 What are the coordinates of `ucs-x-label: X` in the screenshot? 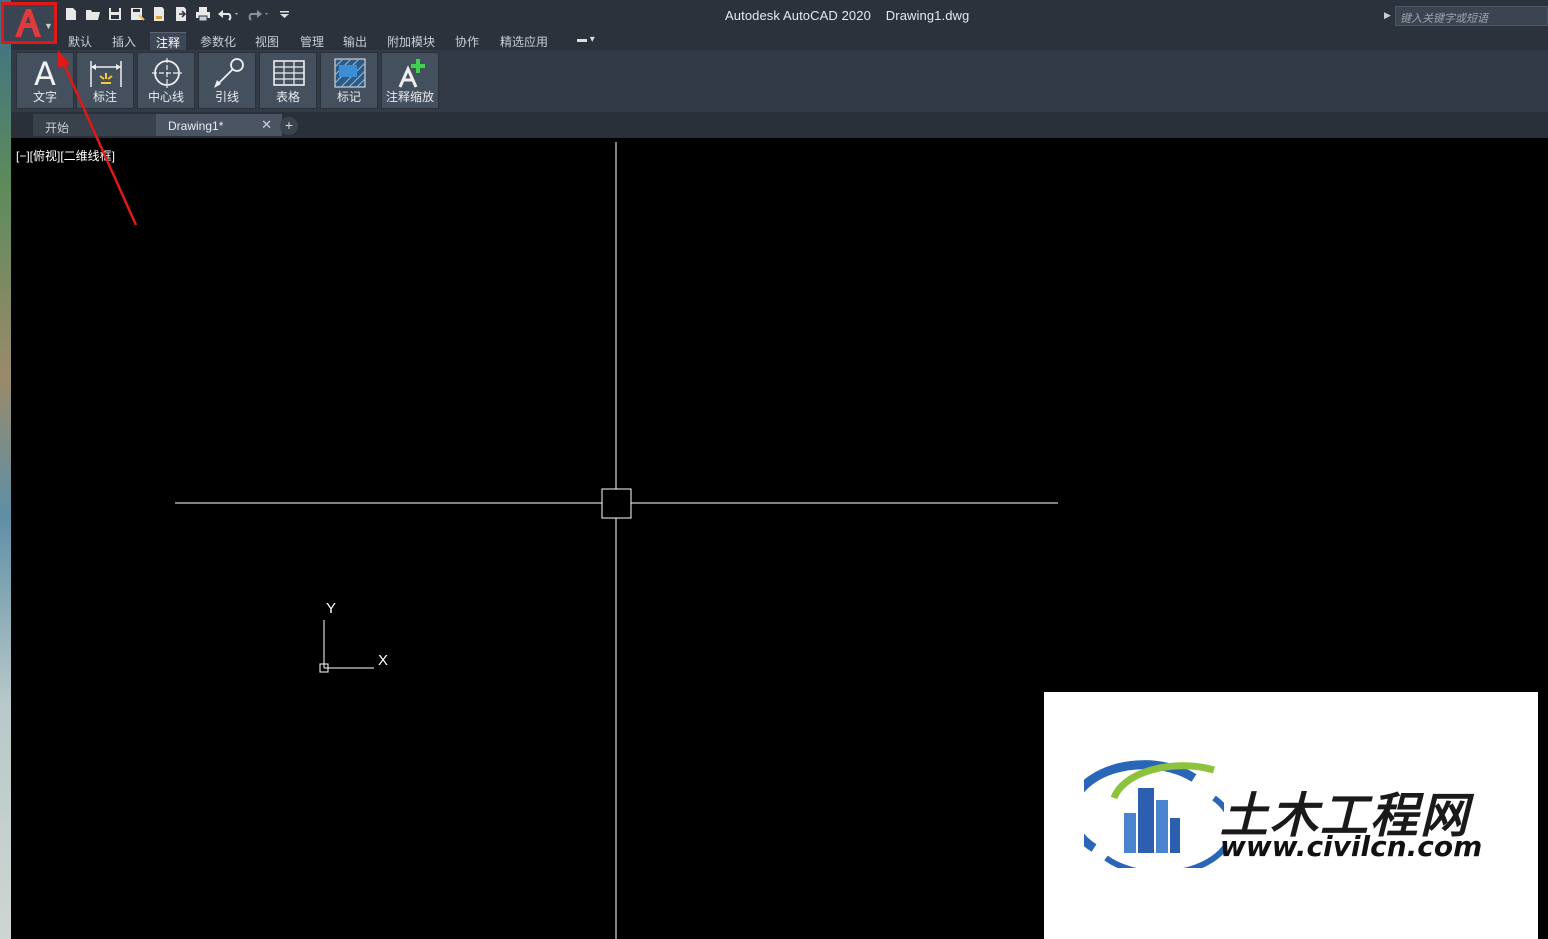 It's located at (383, 660).